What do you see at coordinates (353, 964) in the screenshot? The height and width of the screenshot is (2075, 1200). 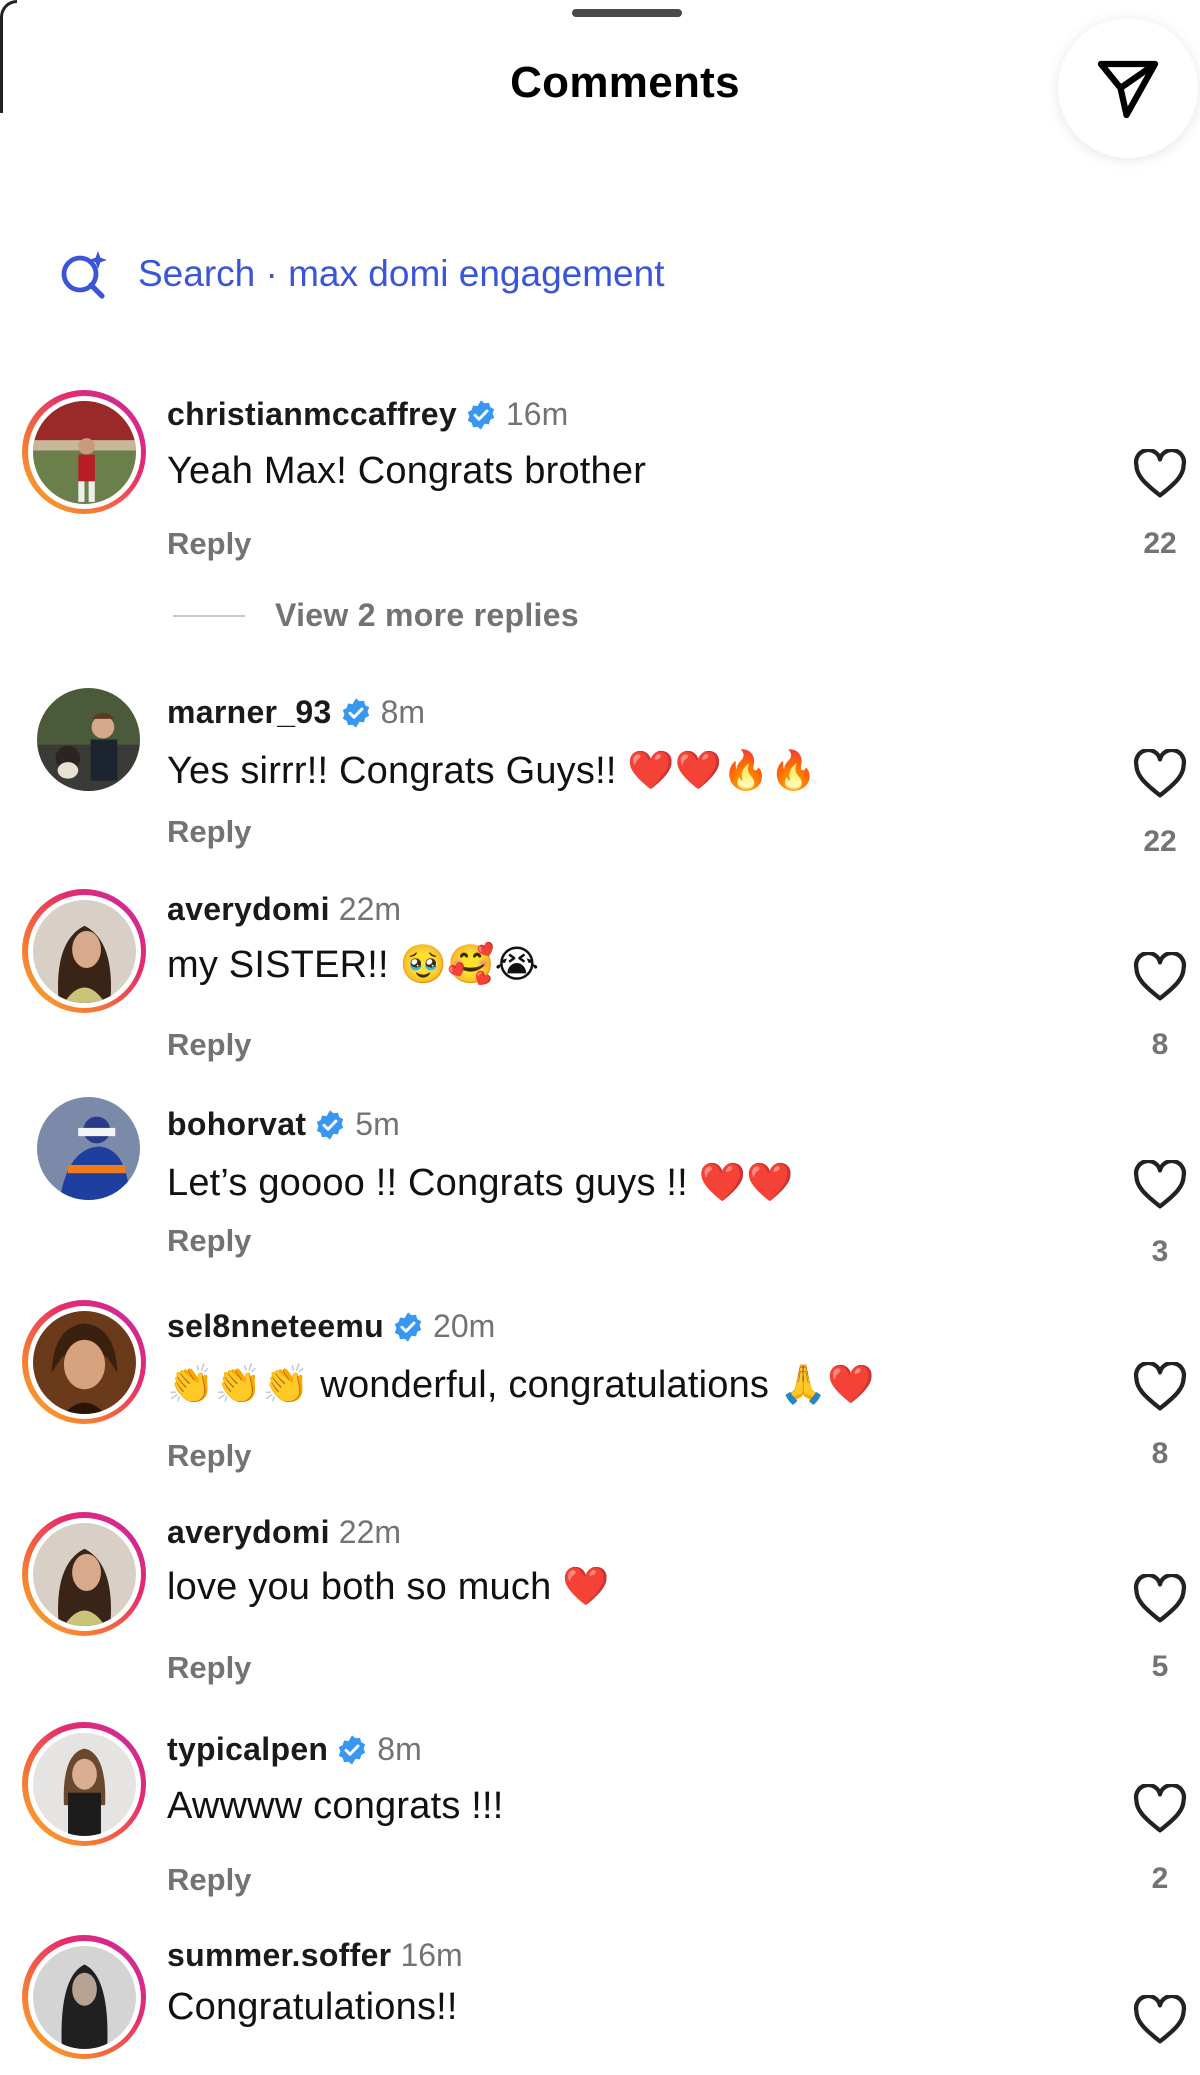 I see `comment-text: my SISTER!! 🥹🥰😭` at bounding box center [353, 964].